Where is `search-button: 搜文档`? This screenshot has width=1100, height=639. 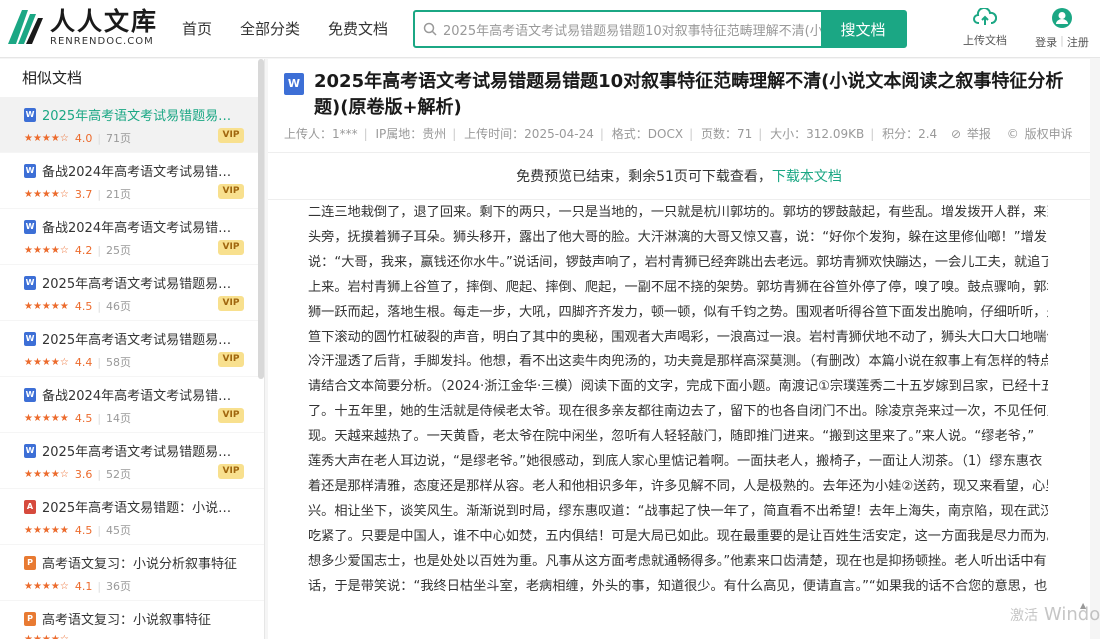 search-button: 搜文档 is located at coordinates (863, 29).